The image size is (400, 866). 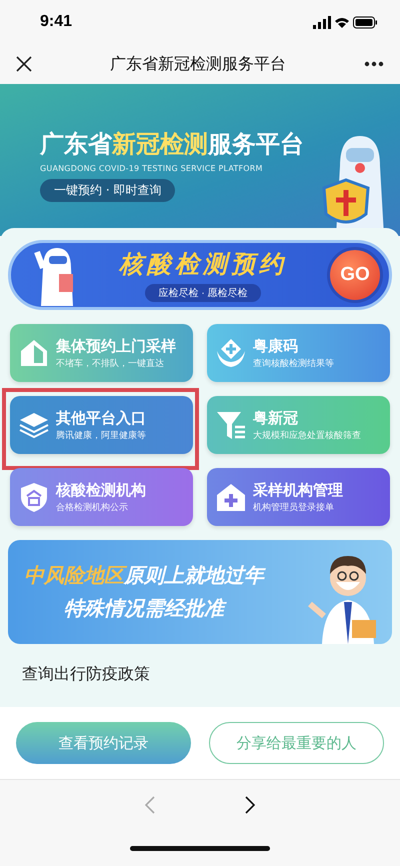 What do you see at coordinates (200, 275) in the screenshot?
I see `booking-banner-button: 核酸检测预约 应检尽检 · 愿检尽检 GO` at bounding box center [200, 275].